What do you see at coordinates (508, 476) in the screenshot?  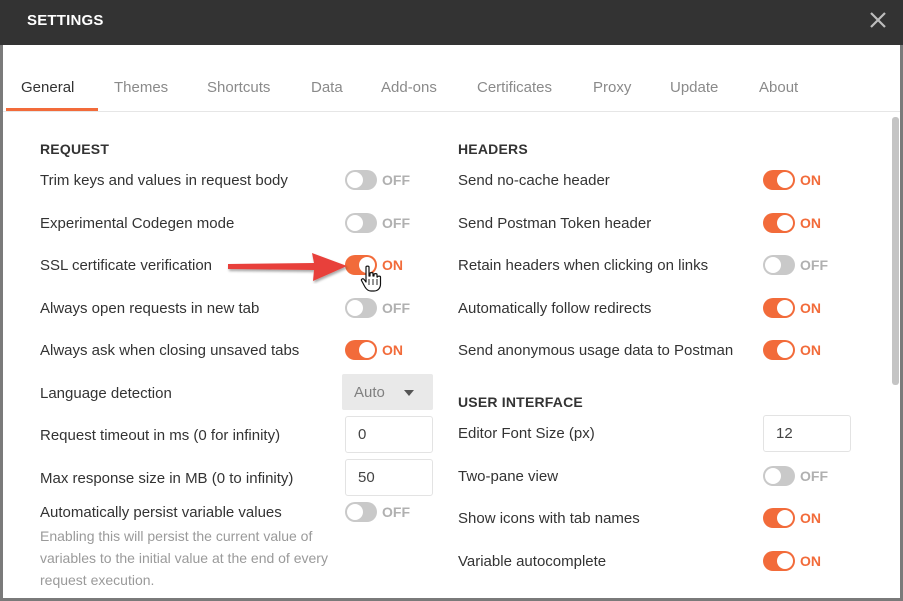 I see `setting-label: Two-pane view` at bounding box center [508, 476].